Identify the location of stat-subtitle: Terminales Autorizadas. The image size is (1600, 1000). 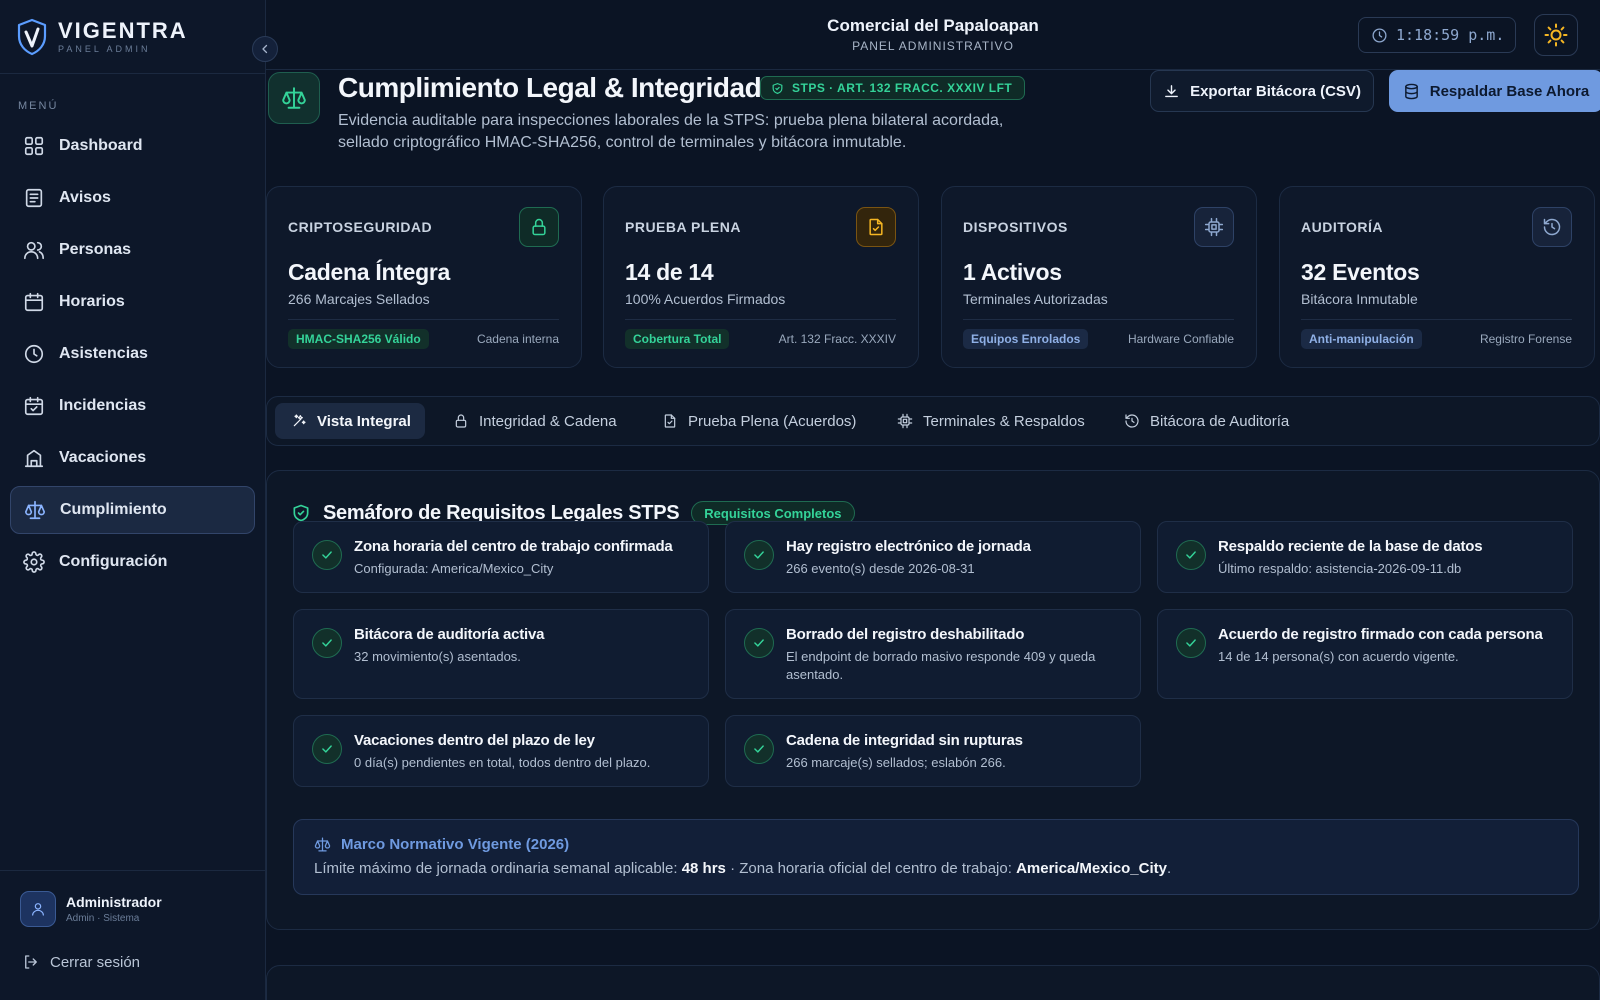
(1035, 299).